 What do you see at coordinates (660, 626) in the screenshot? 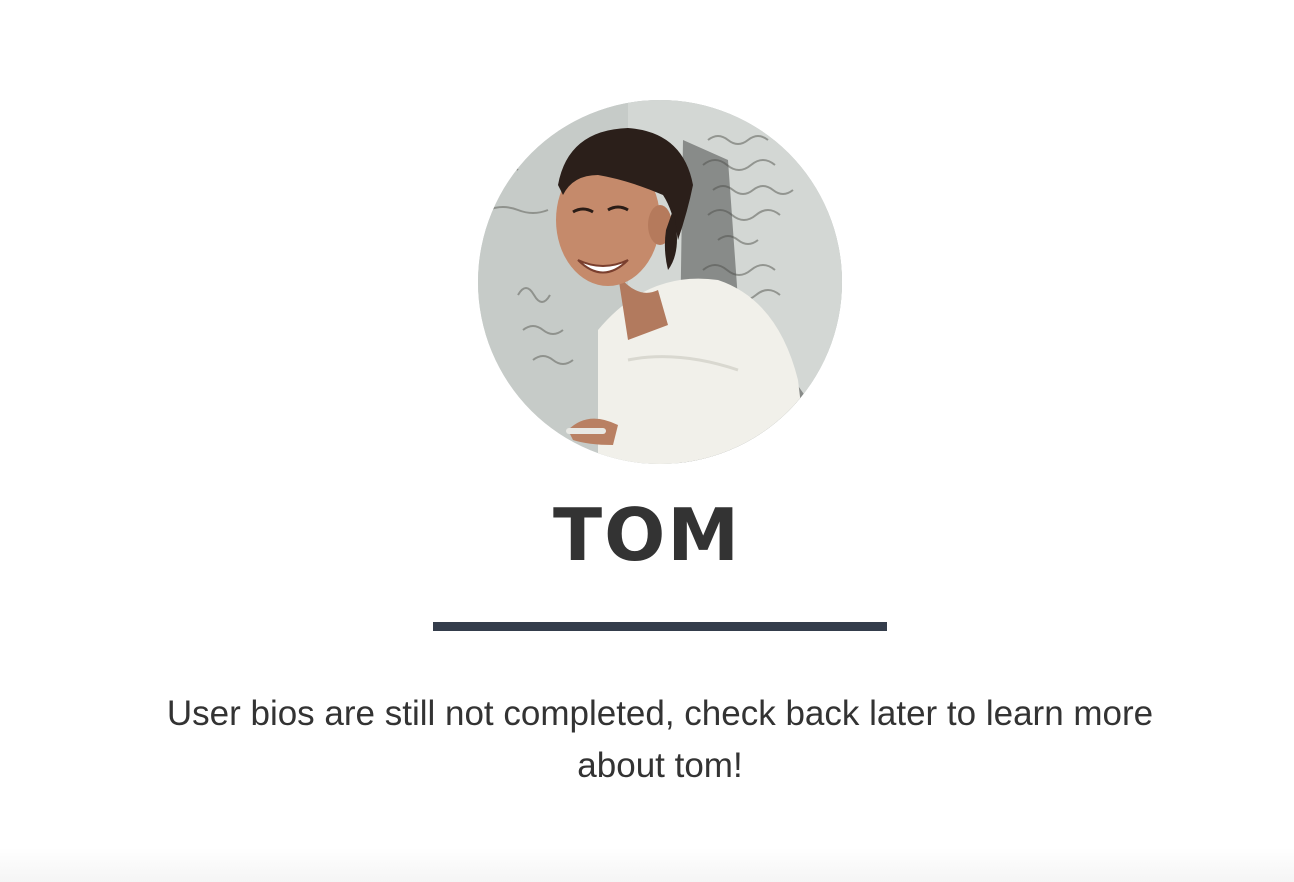
I see `name-divider` at bounding box center [660, 626].